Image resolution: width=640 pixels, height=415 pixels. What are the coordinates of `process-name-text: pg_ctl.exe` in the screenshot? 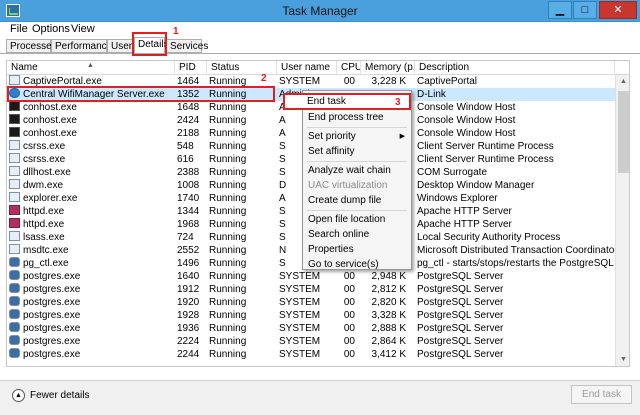 It's located at (46, 263).